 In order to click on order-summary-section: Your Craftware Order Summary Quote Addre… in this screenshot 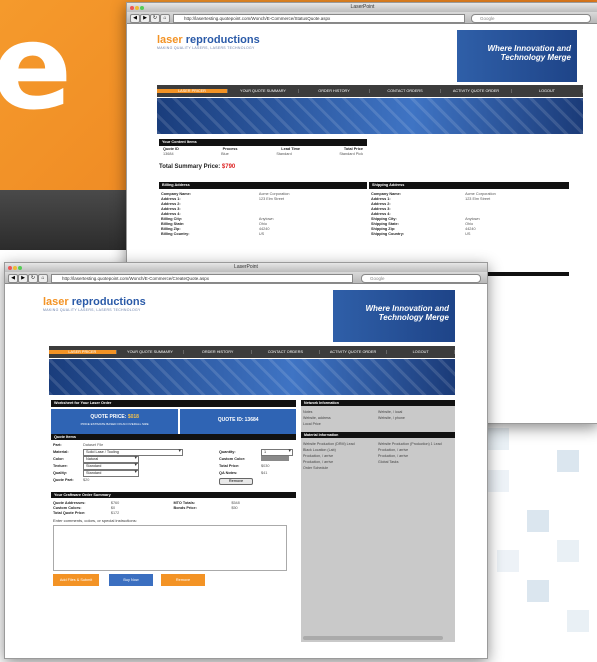, I will do `click(173, 505)`.